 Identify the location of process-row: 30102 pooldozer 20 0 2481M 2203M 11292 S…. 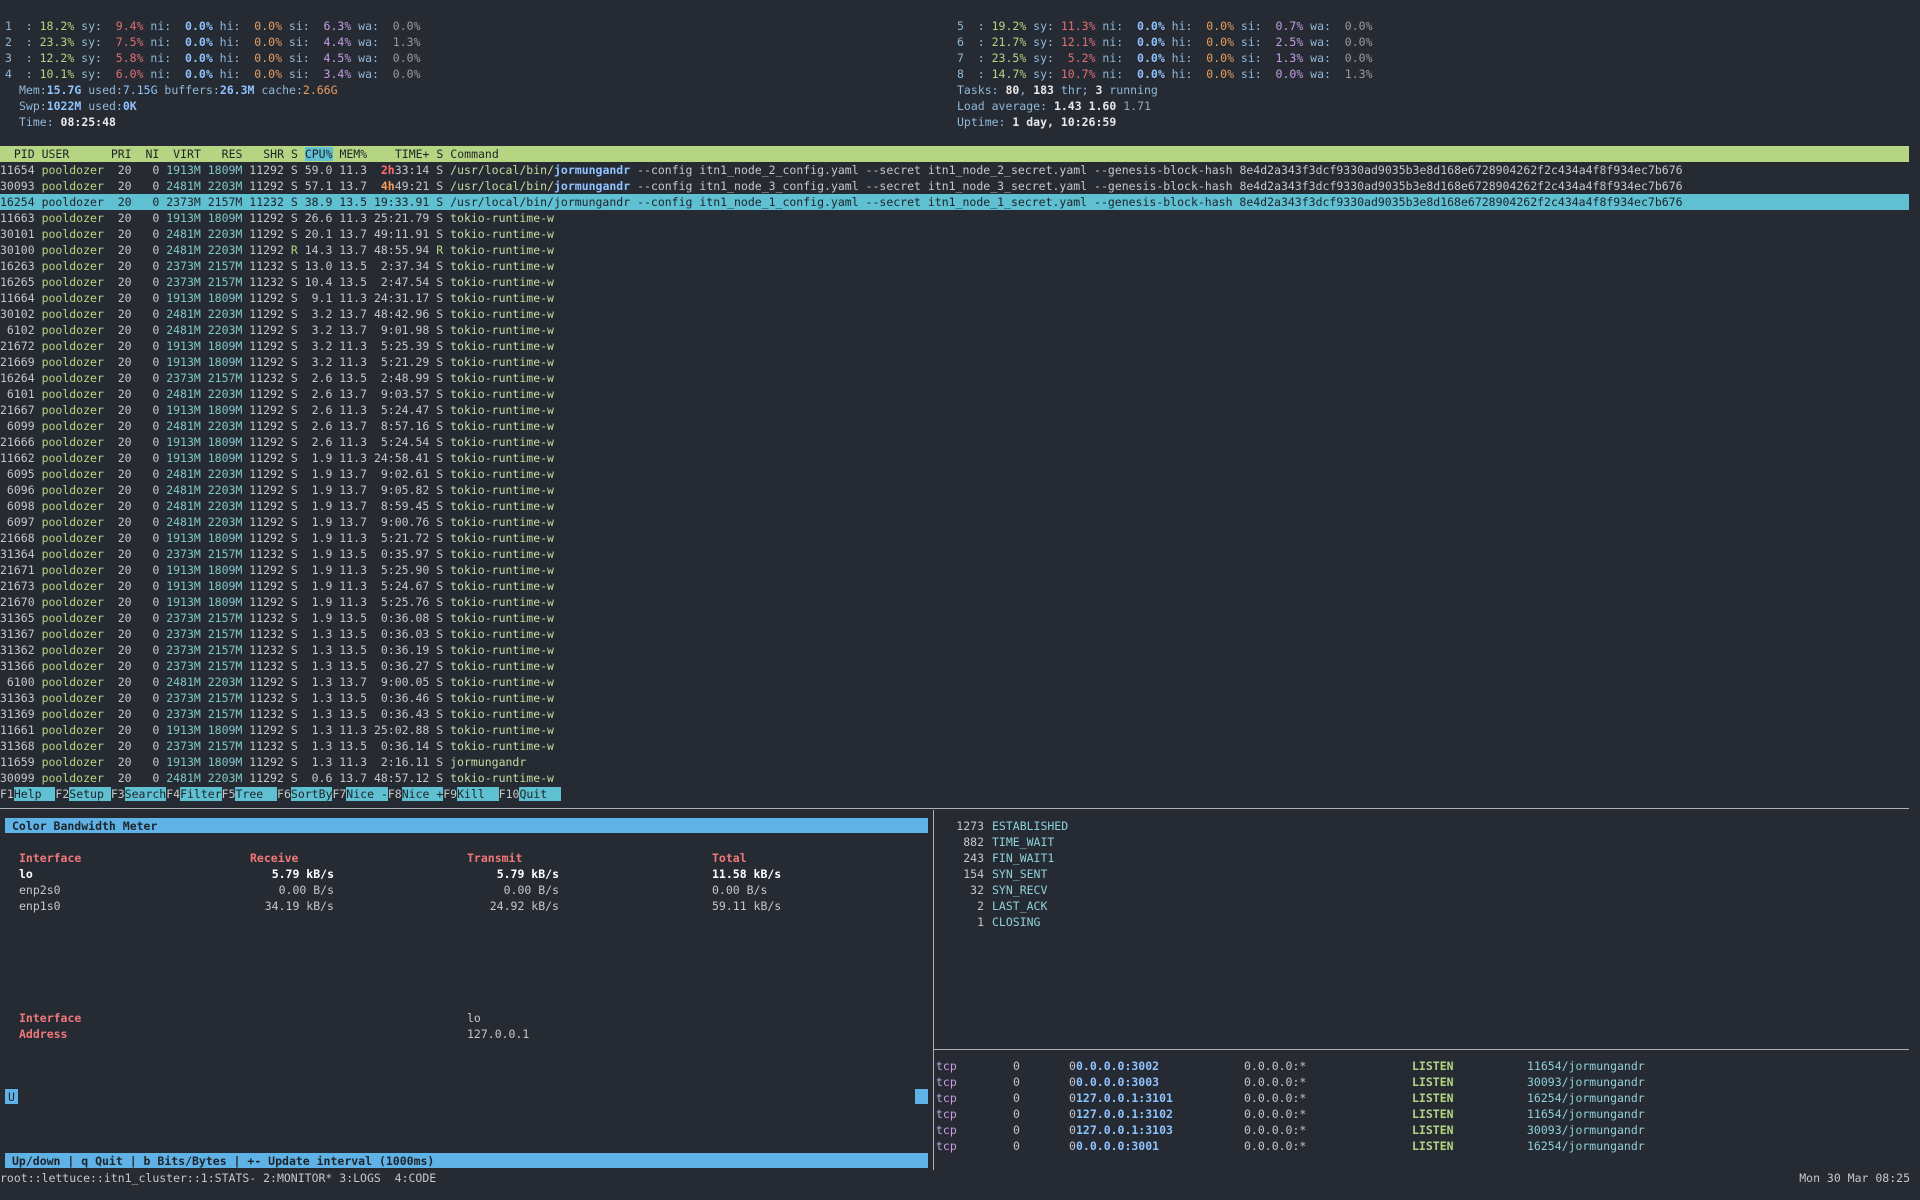
(954, 314).